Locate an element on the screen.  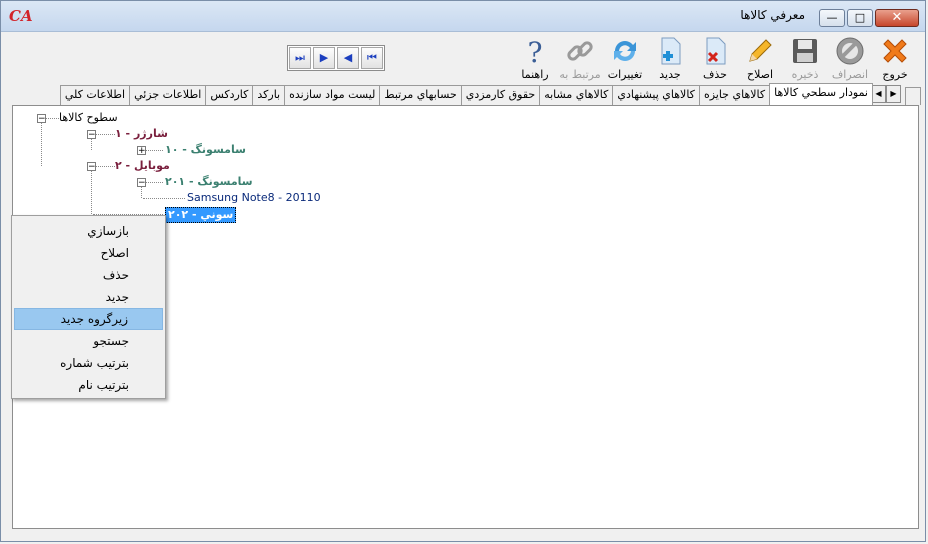
previous-record-icon: ◀ is located at coordinates (348, 57).